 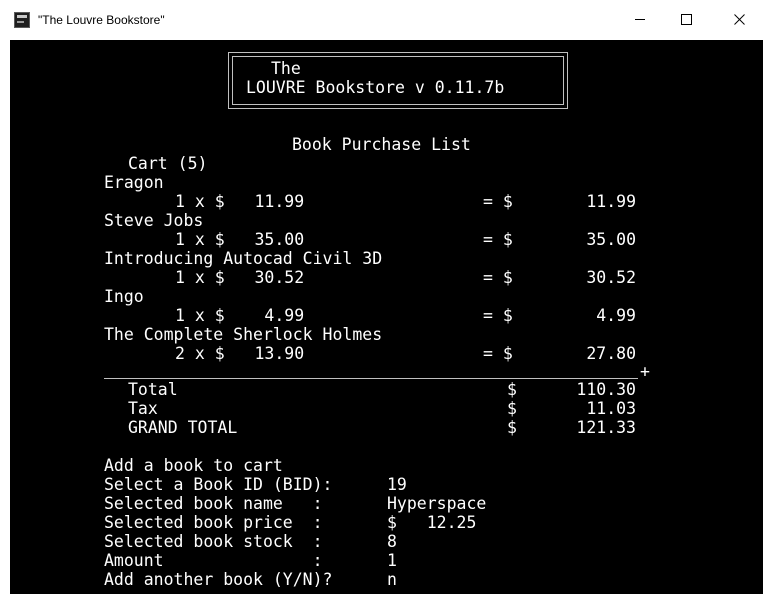 What do you see at coordinates (240, 277) in the screenshot?
I see `cart-item-qty-price: 1 x $ 30.52` at bounding box center [240, 277].